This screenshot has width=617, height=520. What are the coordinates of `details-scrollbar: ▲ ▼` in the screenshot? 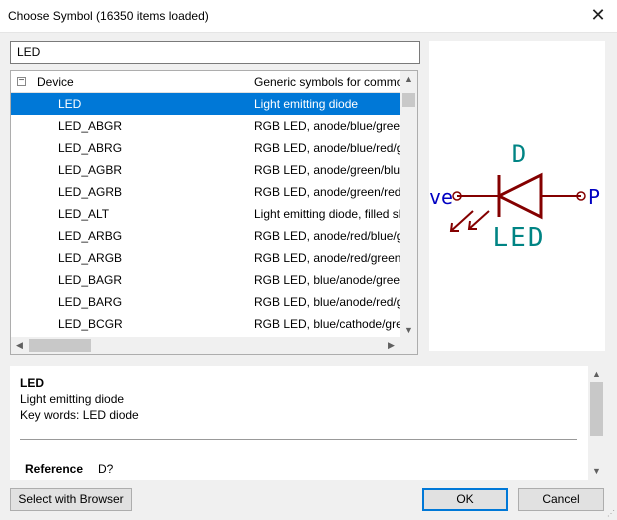 It's located at (596, 423).